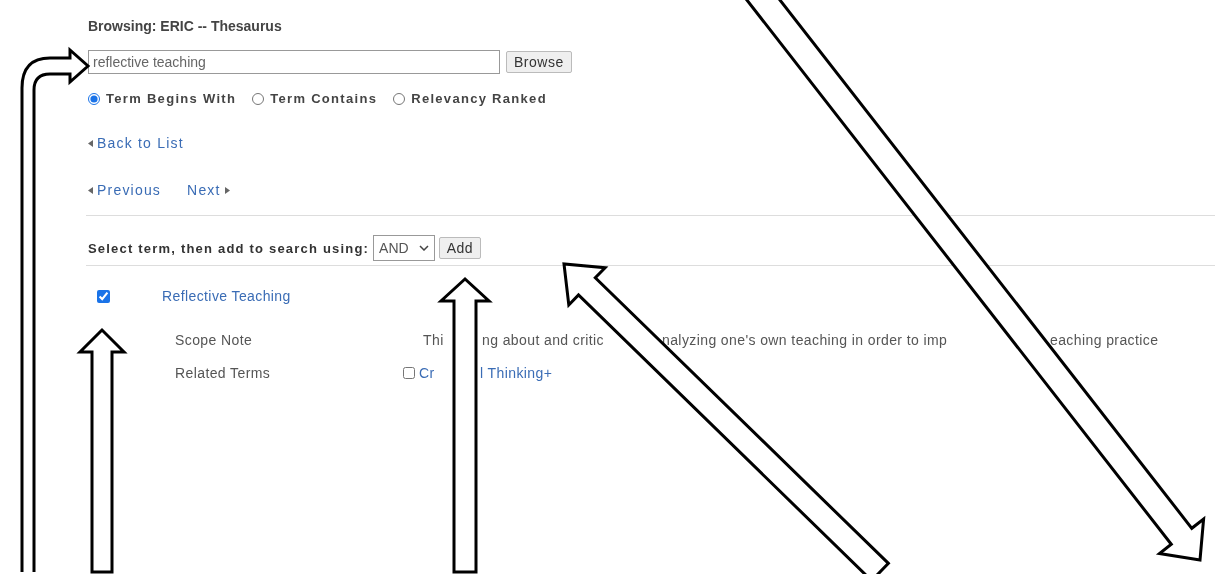  What do you see at coordinates (404, 248) in the screenshot?
I see `operator-dropdown: AND` at bounding box center [404, 248].